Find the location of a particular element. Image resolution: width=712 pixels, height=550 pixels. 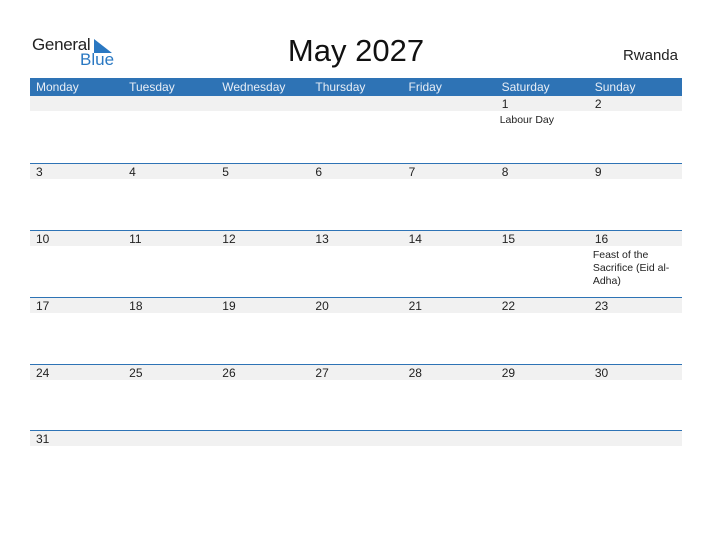

day-cell: 13 is located at coordinates (355, 264).